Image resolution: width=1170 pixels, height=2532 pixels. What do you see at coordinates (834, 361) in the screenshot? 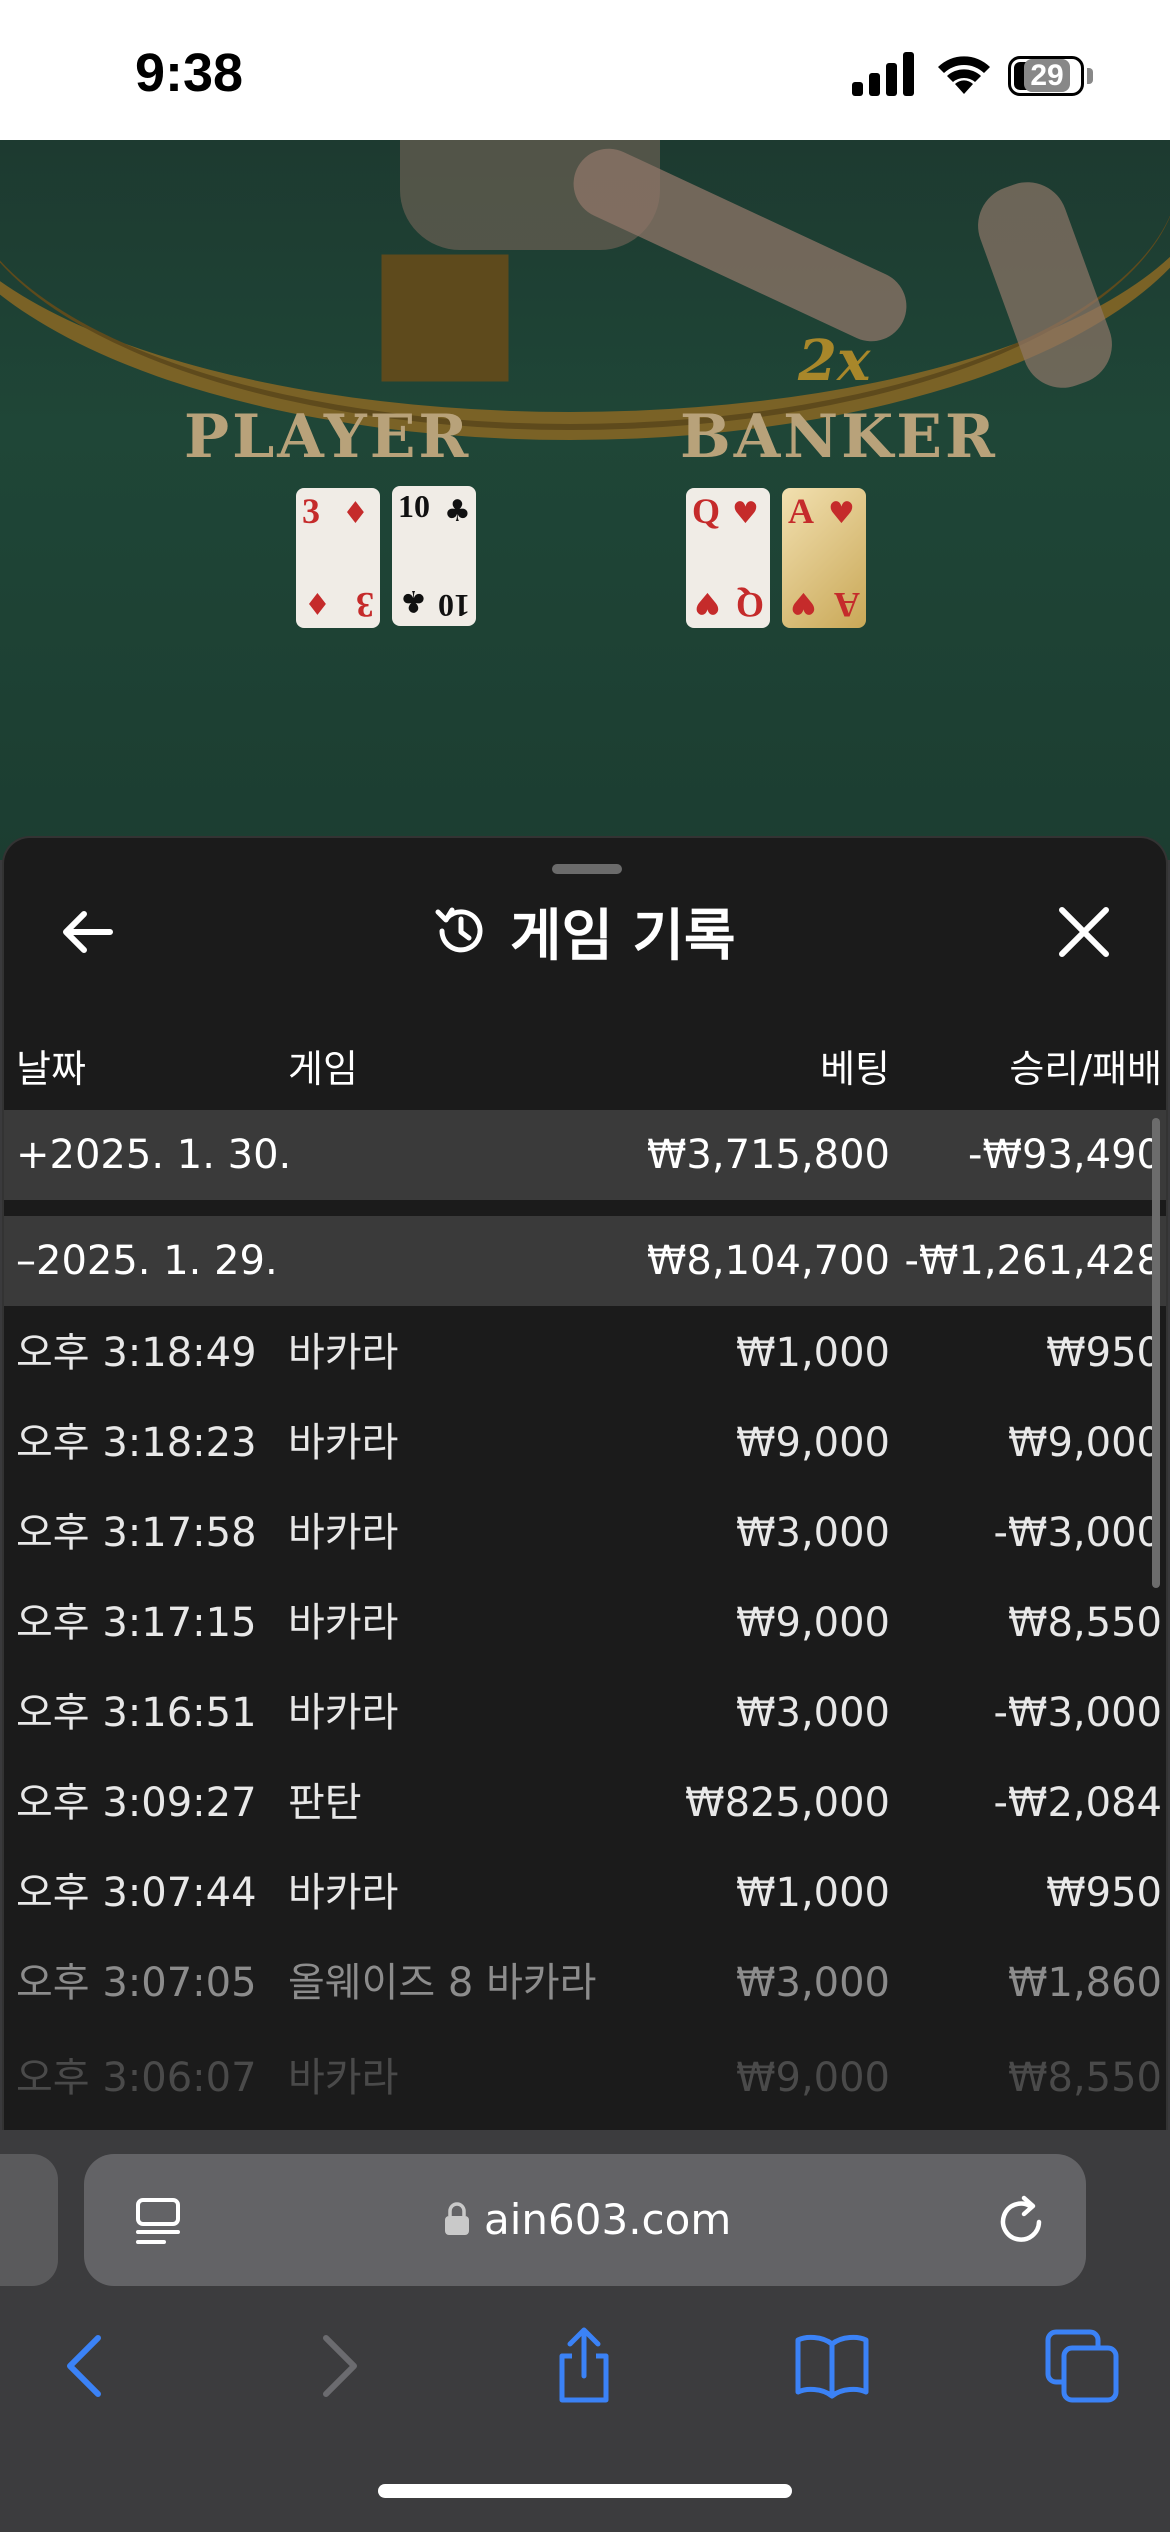
I see `multiplier-label: 2x` at bounding box center [834, 361].